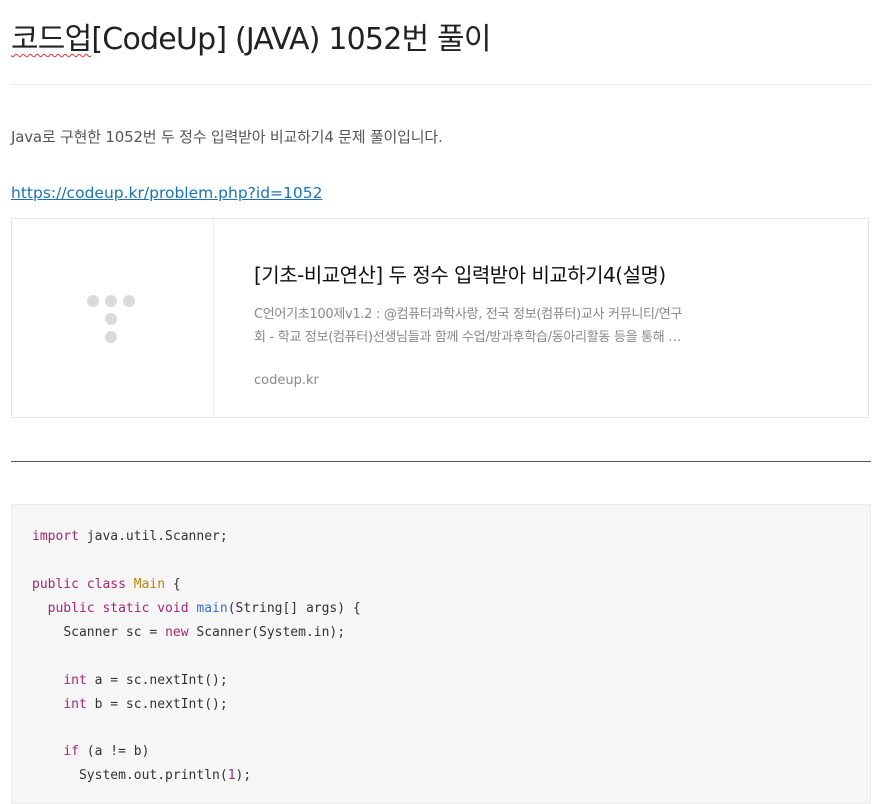  I want to click on card-title: [기초-비교연산] 두 정수 입력받아 비교하기4(설명), so click(460, 275).